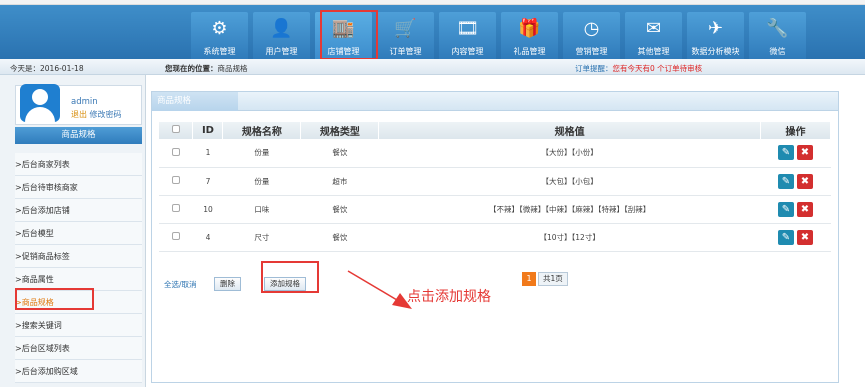 The width and height of the screenshot is (865, 387). I want to click on table-row: 10 口味 餐饮 【不辣】【微辣】【中辣】【麻辣】【特辣】【刮辣】 ✎ ✖, so click(495, 209).